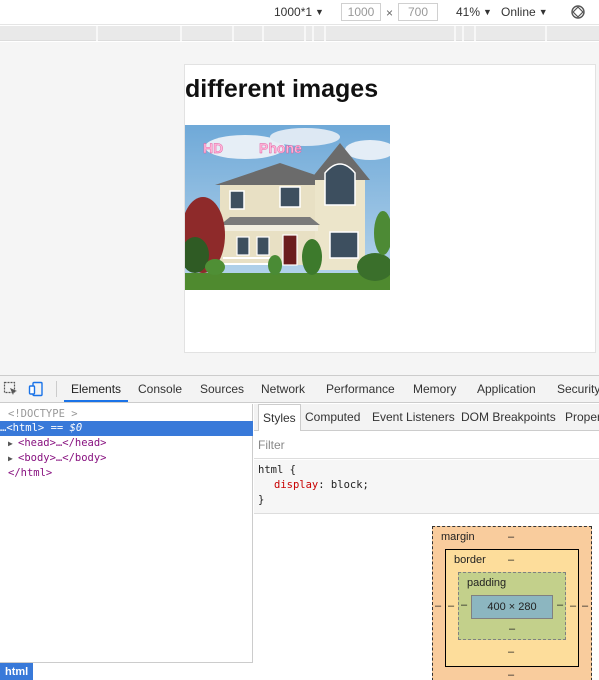 The height and width of the screenshot is (680, 599). I want to click on rule-declaration: display: block;, so click(426, 485).